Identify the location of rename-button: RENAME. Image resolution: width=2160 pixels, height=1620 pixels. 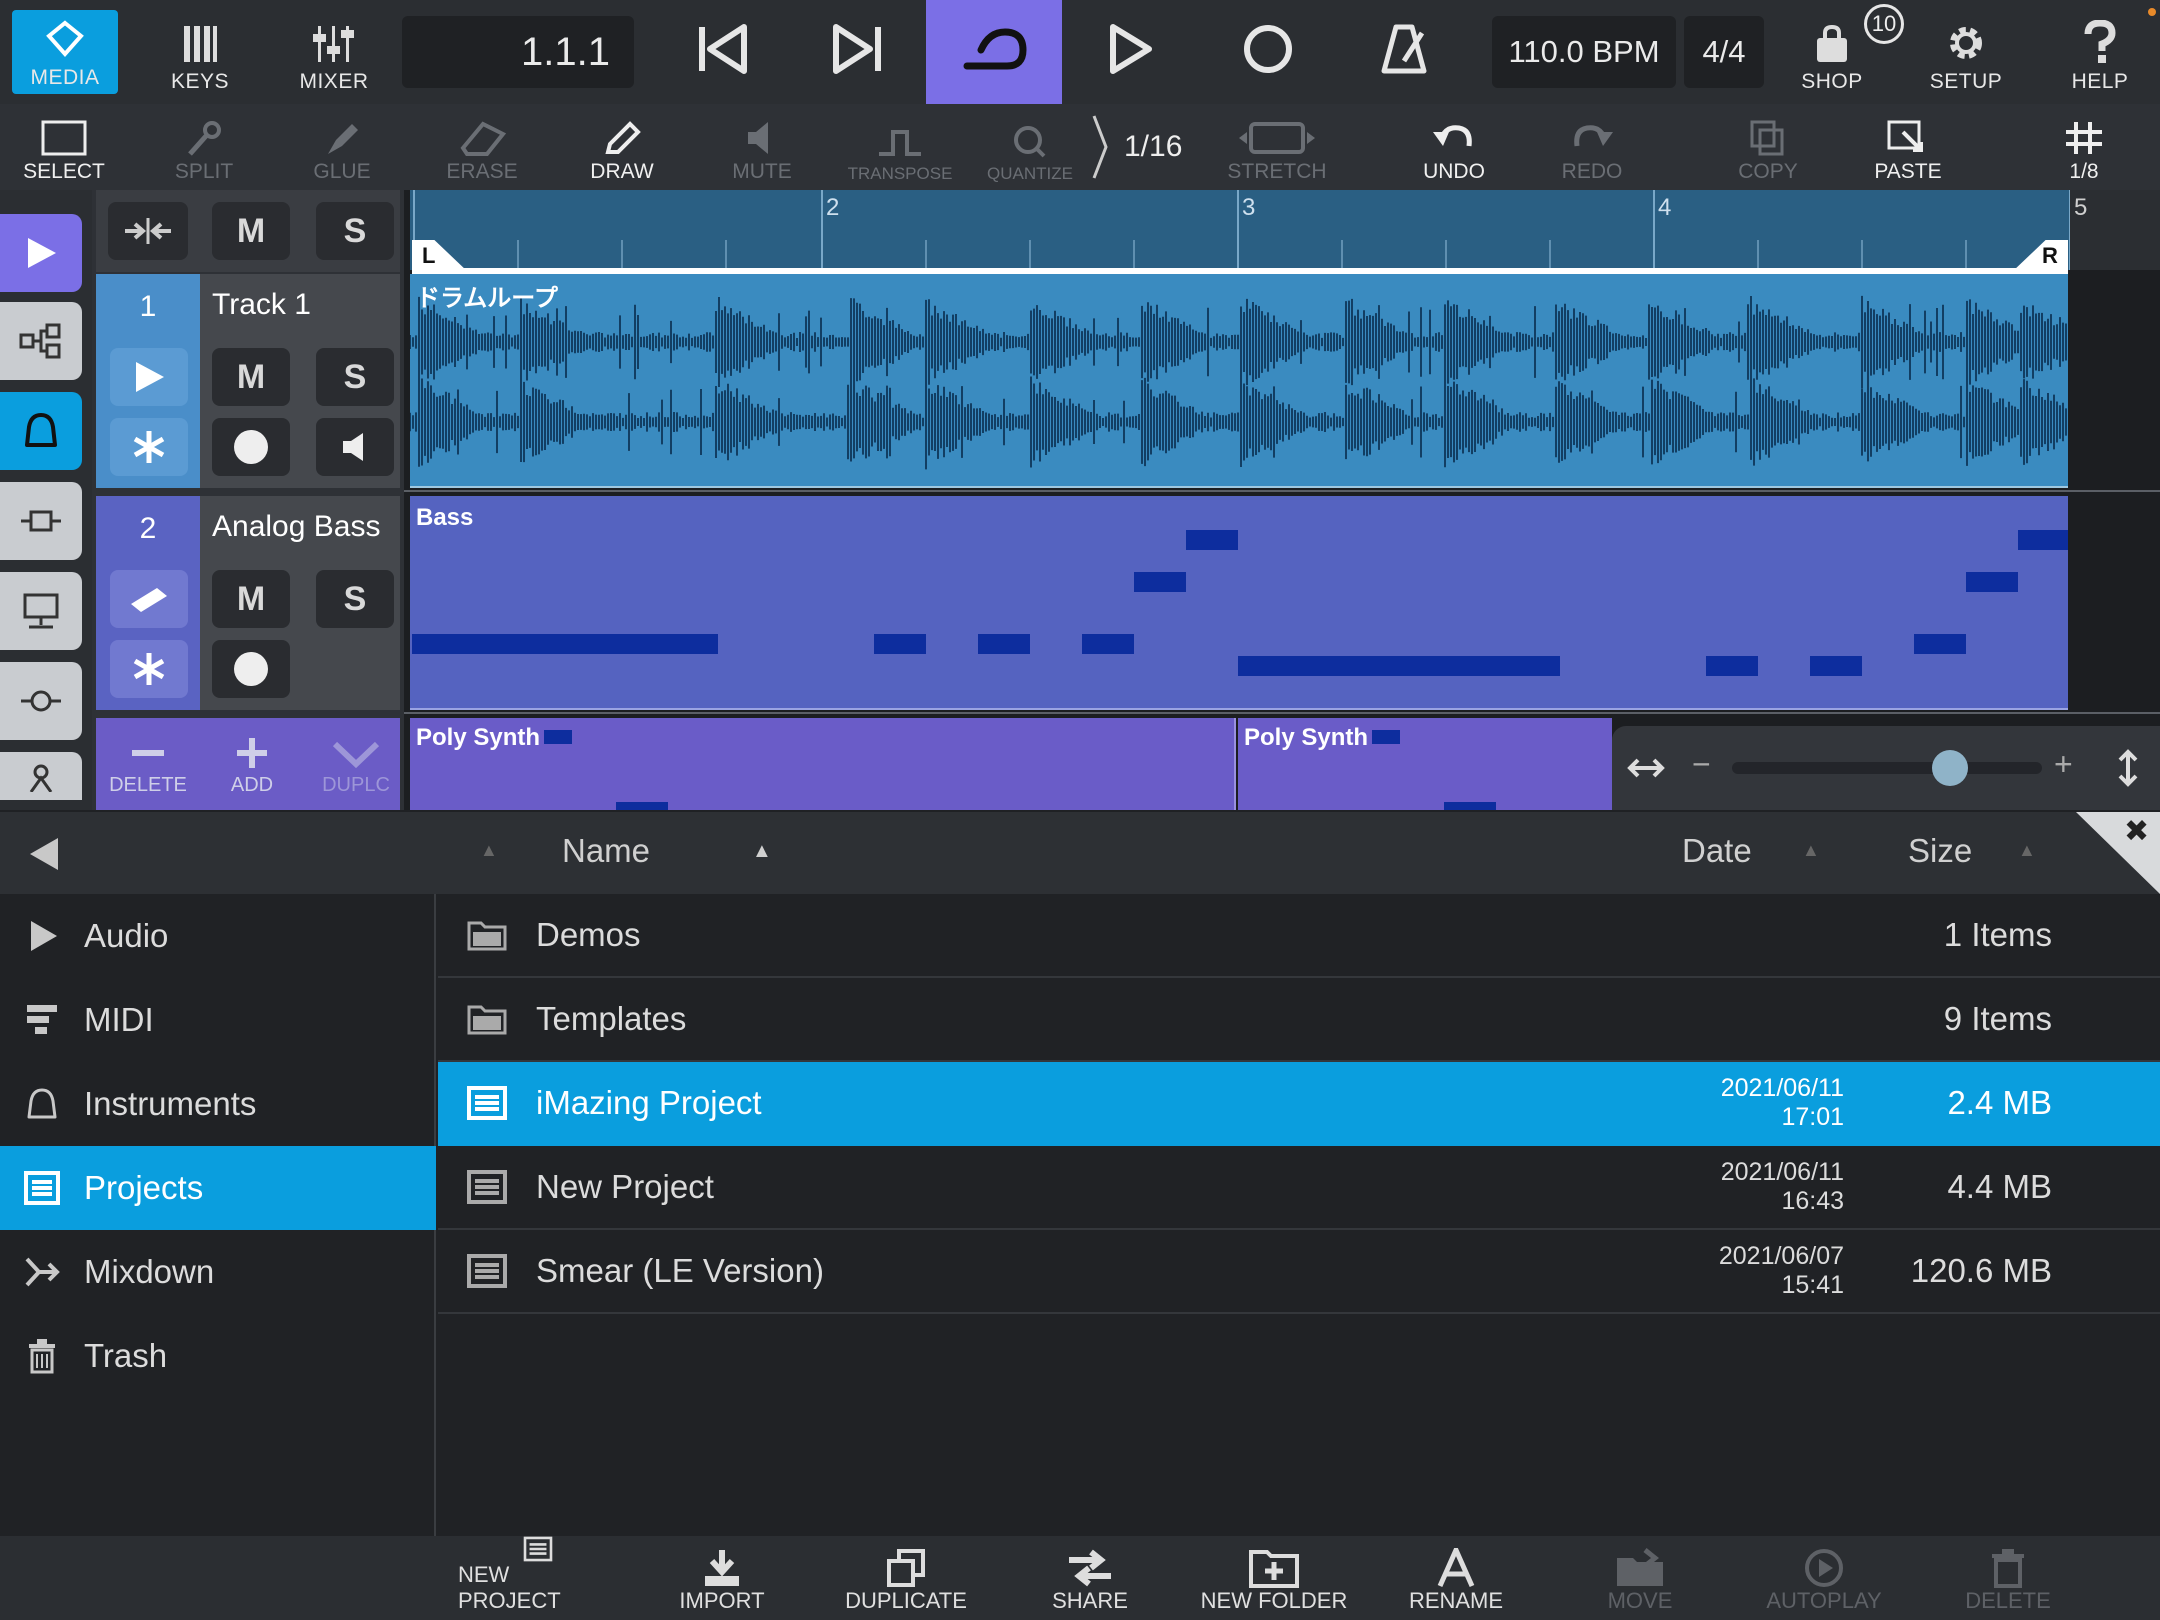
(1456, 1578).